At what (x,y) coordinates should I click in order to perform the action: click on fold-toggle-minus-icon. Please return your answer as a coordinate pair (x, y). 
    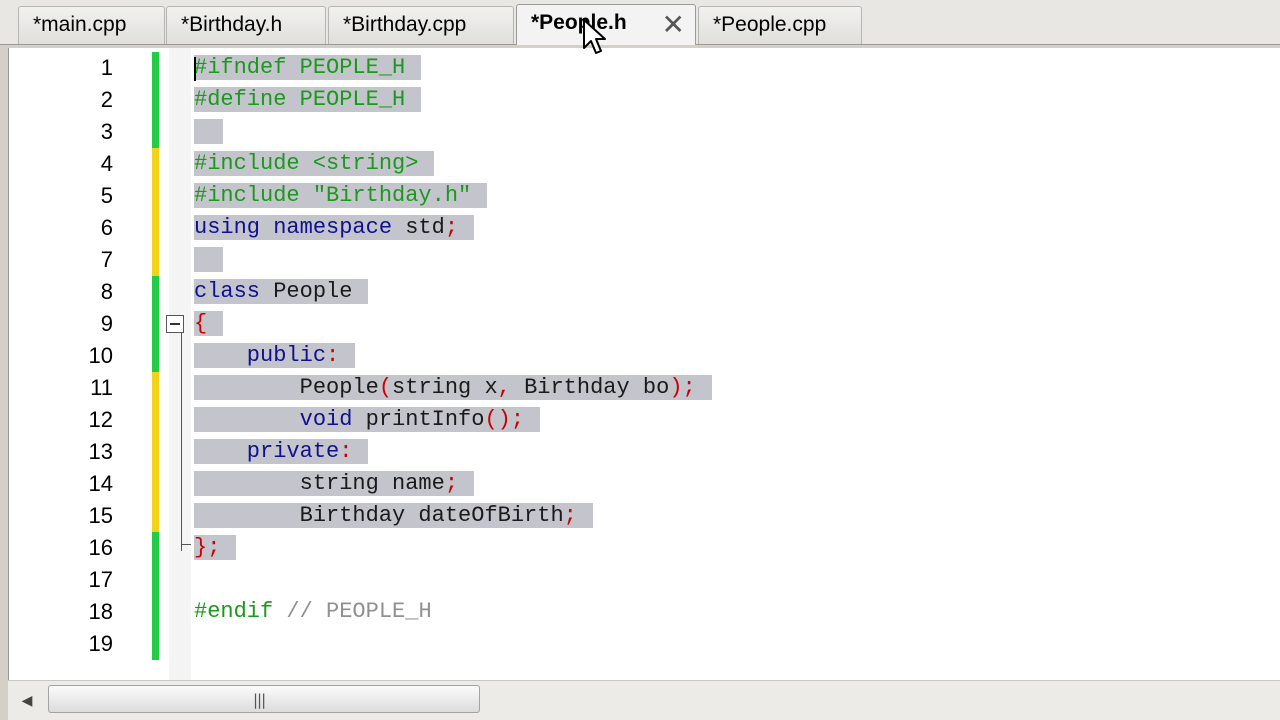
    Looking at the image, I should click on (175, 324).